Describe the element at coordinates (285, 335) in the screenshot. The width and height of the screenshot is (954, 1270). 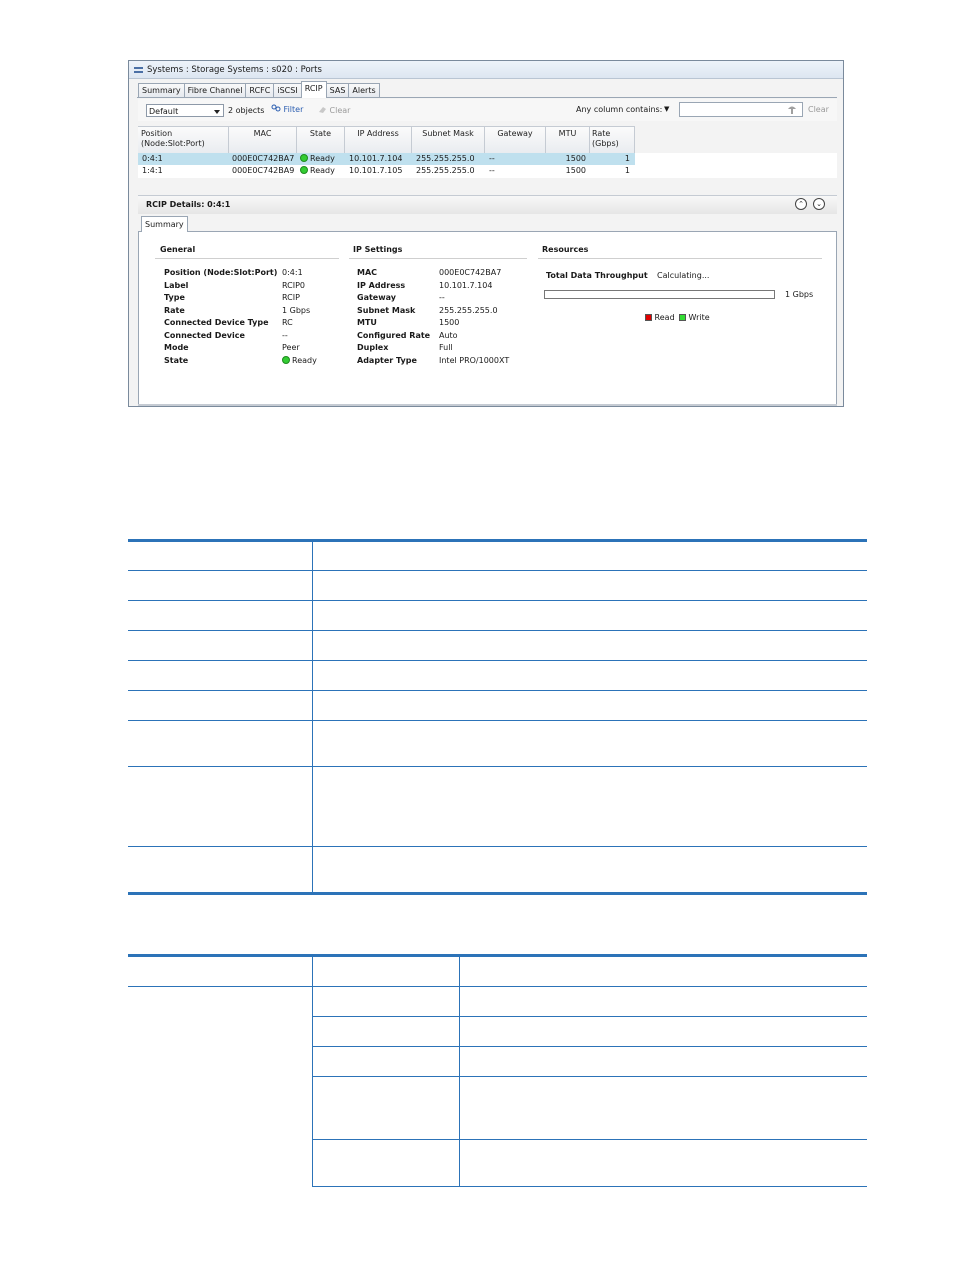
I see `general-value: --` at that location.